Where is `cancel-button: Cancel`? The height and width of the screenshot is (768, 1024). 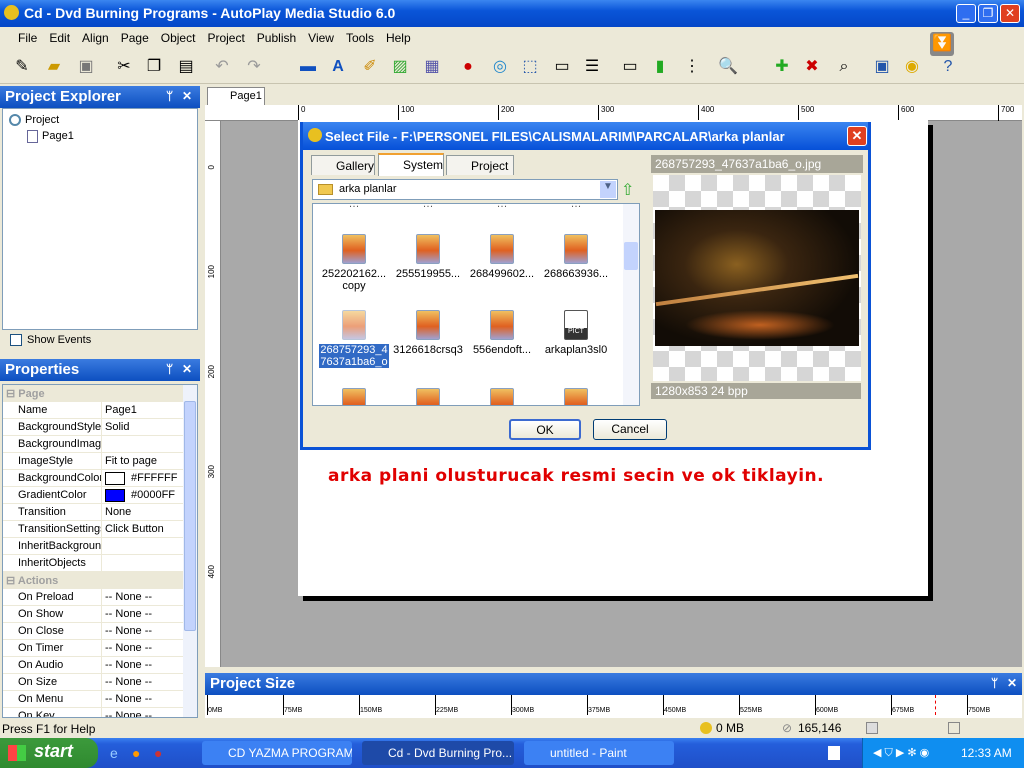
cancel-button: Cancel is located at coordinates (630, 429).